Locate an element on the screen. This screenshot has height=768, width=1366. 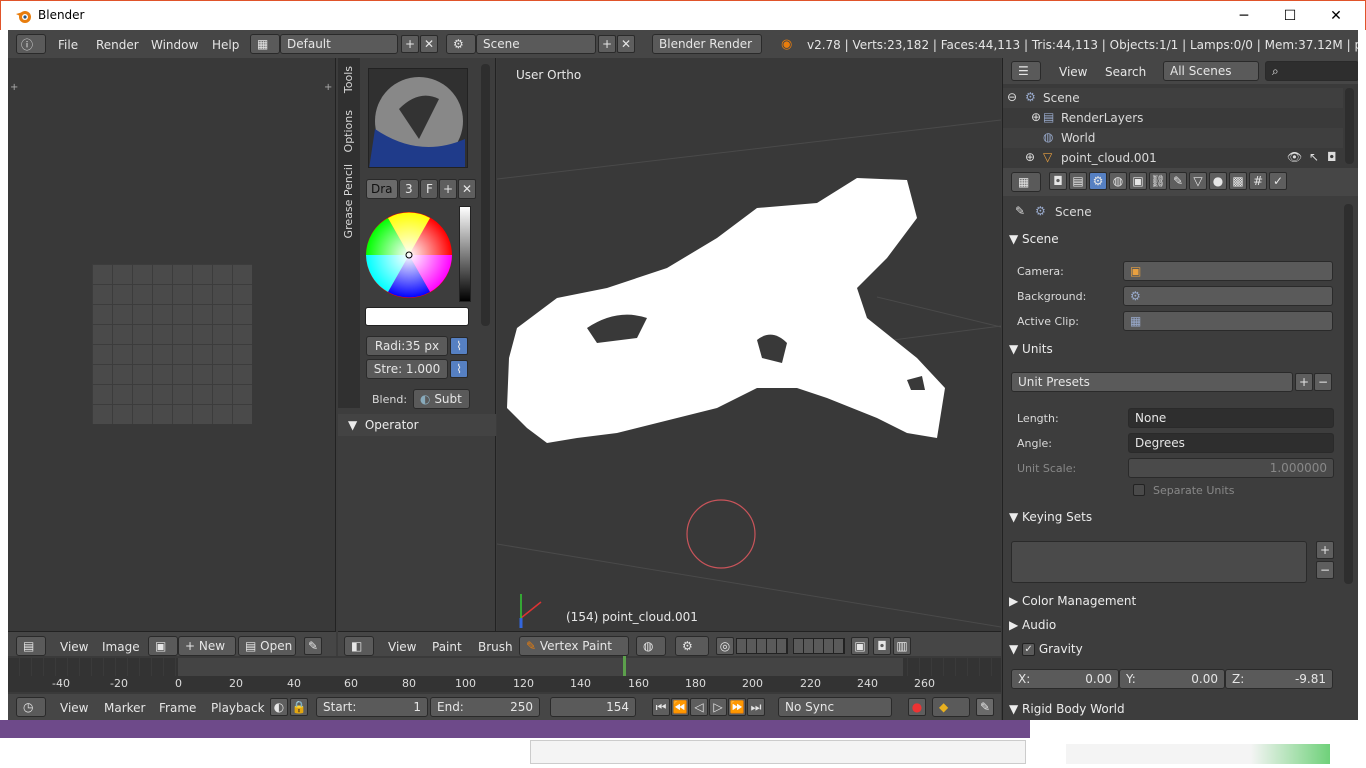
scene-remove-icon: ✕ is located at coordinates (626, 44).